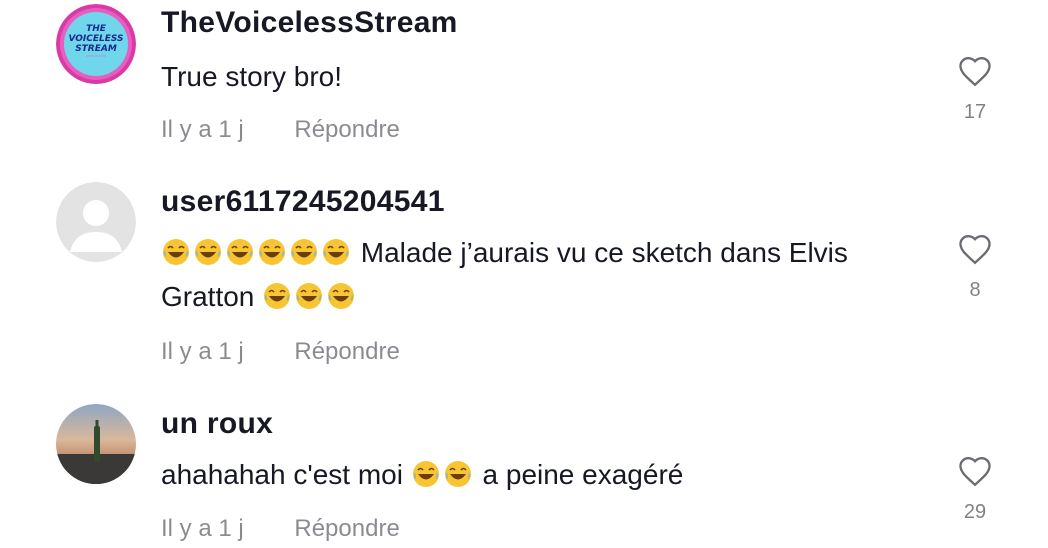 The image size is (1048, 548). Describe the element at coordinates (208, 296) in the screenshot. I see `comment-text-part: Gratton` at that location.